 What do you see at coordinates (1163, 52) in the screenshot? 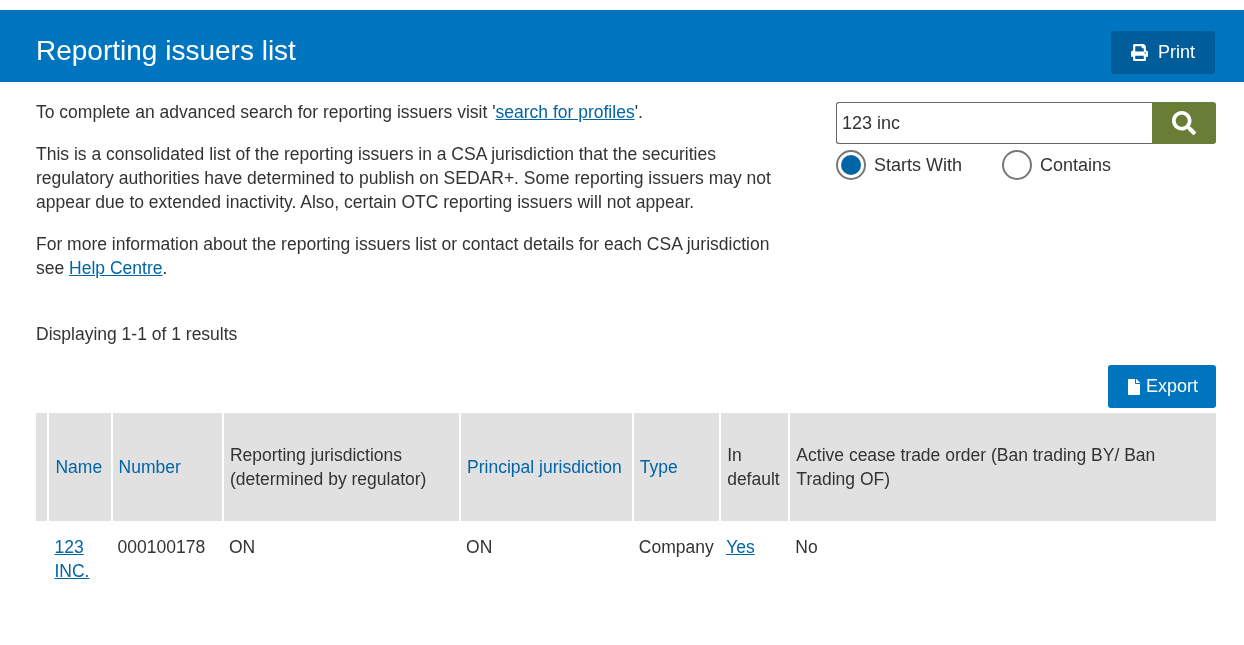
I see `print-button: Print` at bounding box center [1163, 52].